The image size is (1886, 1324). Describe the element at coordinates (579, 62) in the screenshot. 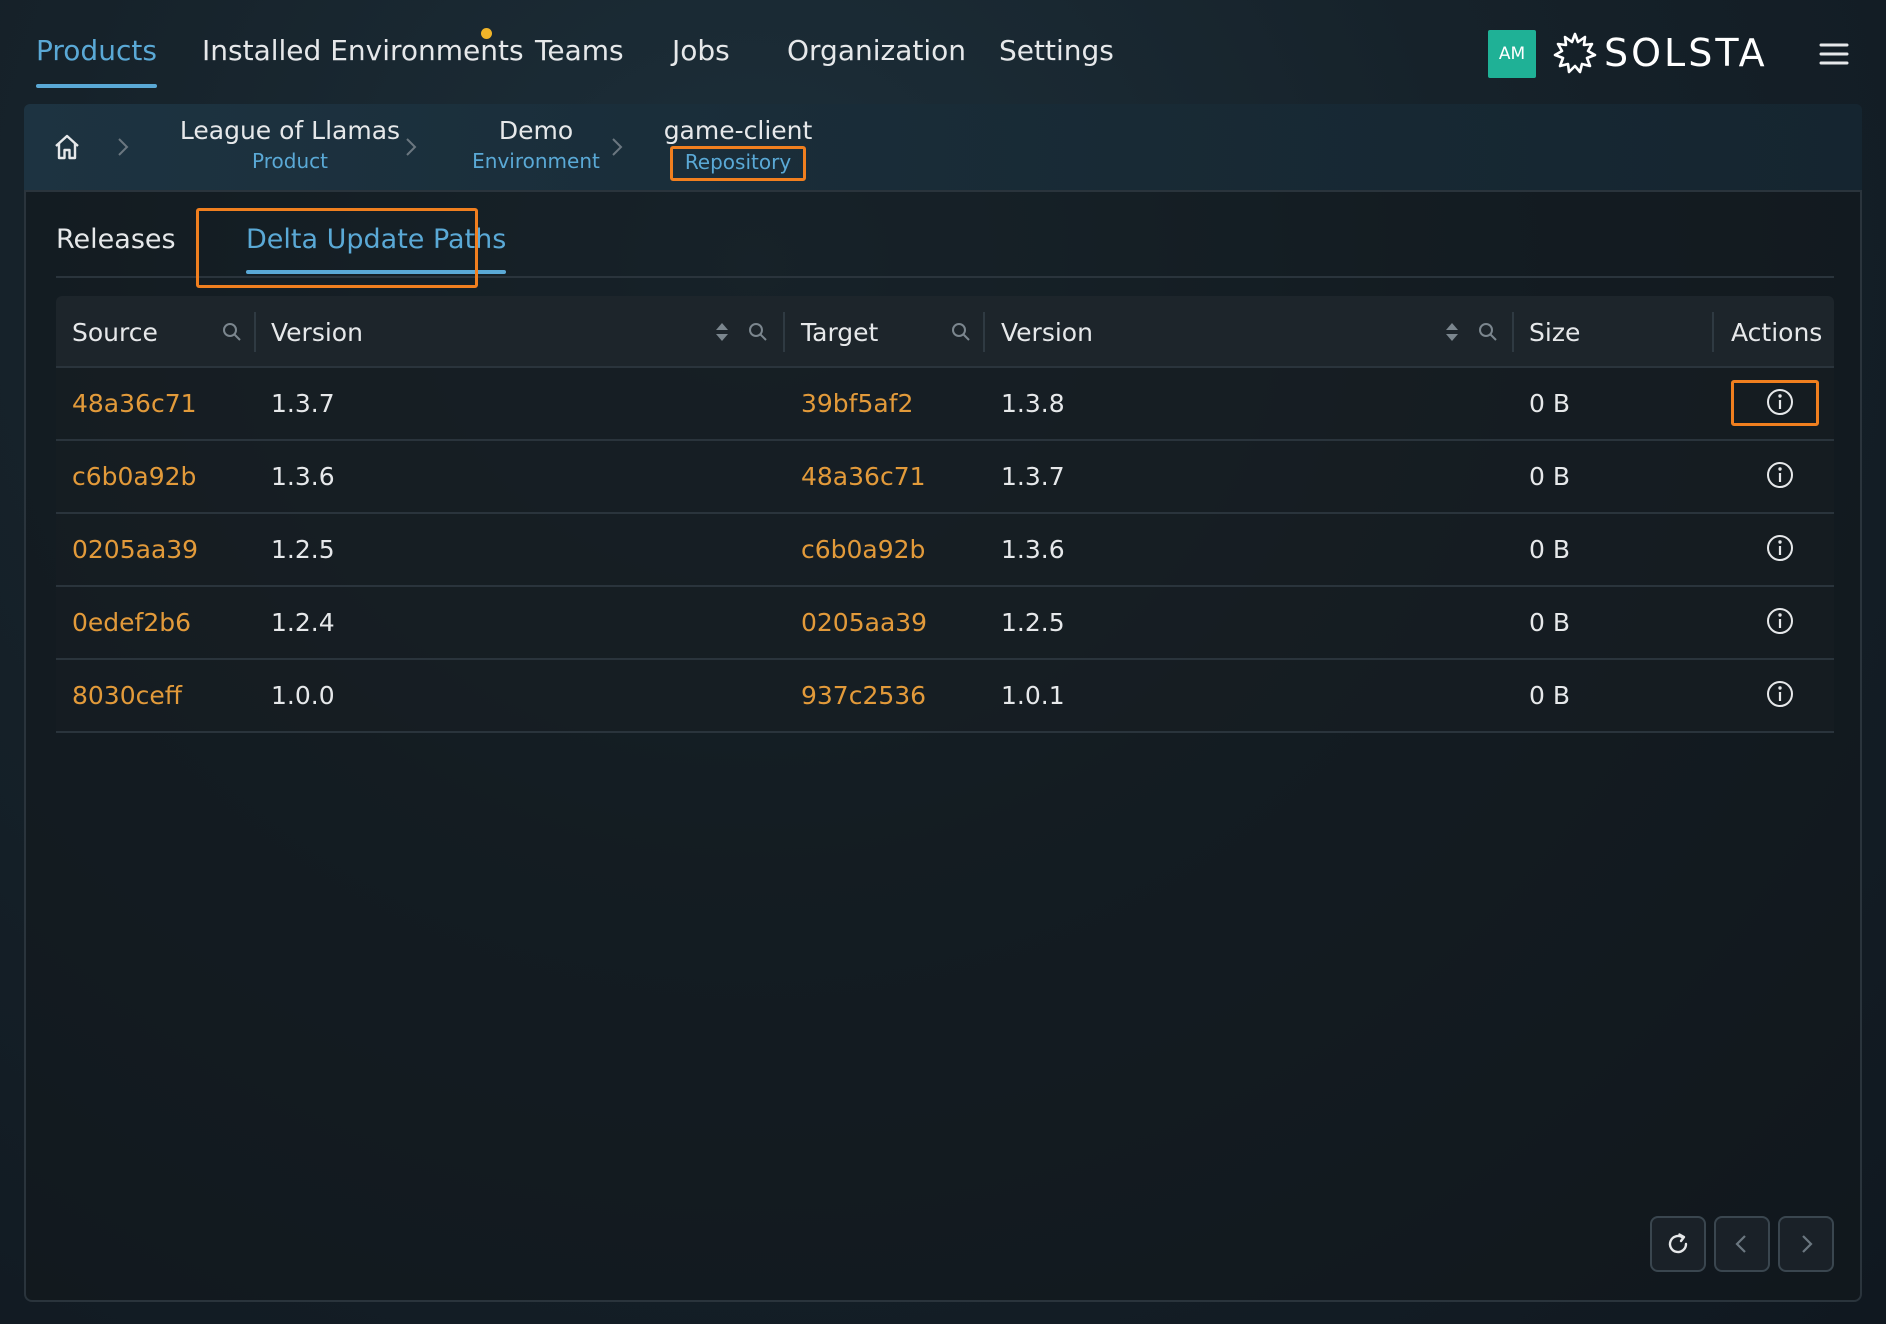

I see `nav-tab-teams: Teams` at that location.